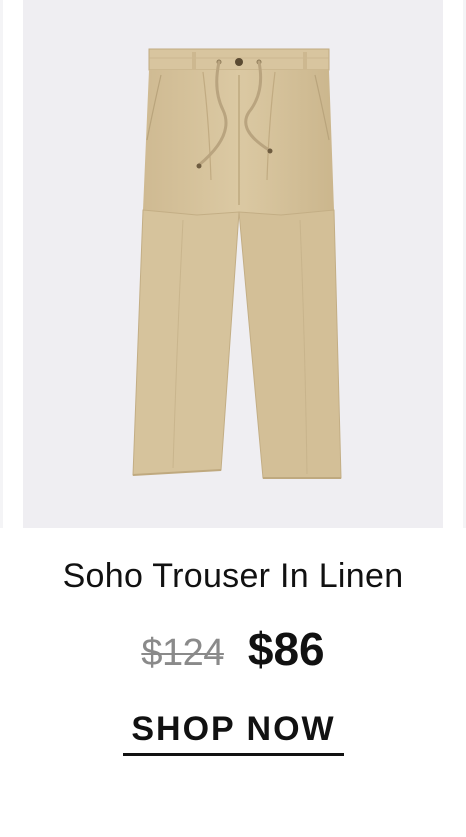  What do you see at coordinates (233, 733) in the screenshot?
I see `shop-now-button: SHOP NOW` at bounding box center [233, 733].